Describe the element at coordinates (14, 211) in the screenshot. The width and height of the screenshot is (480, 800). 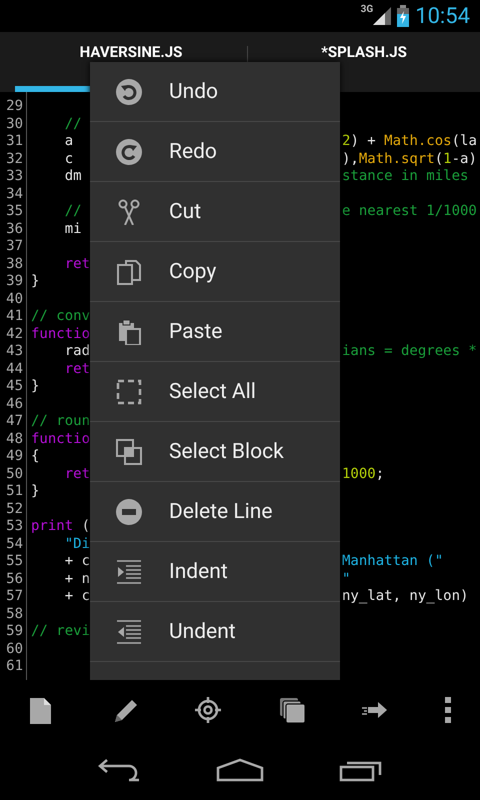
I see `line-number: 35` at that location.